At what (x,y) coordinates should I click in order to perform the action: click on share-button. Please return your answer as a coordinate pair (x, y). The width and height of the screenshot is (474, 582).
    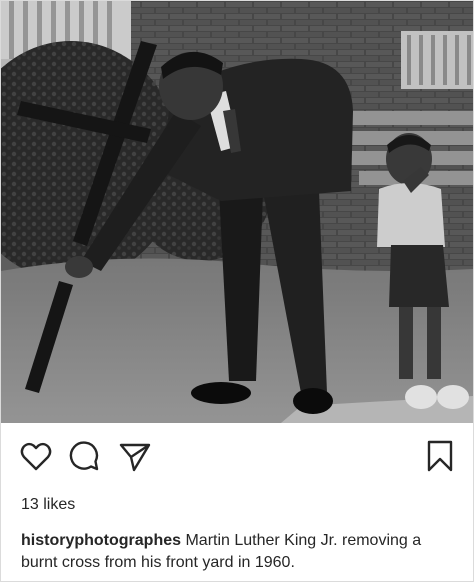
    Looking at the image, I should click on (135, 456).